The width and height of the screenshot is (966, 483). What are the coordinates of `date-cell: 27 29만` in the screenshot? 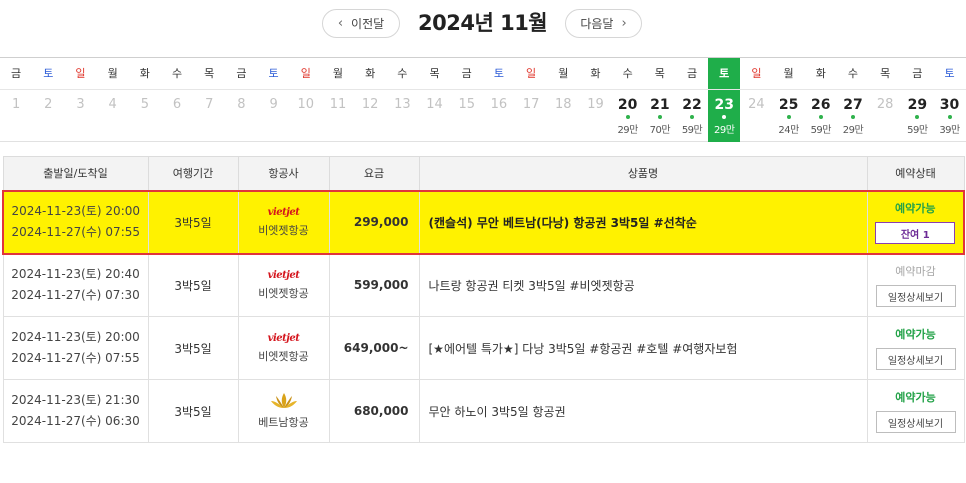 It's located at (853, 116).